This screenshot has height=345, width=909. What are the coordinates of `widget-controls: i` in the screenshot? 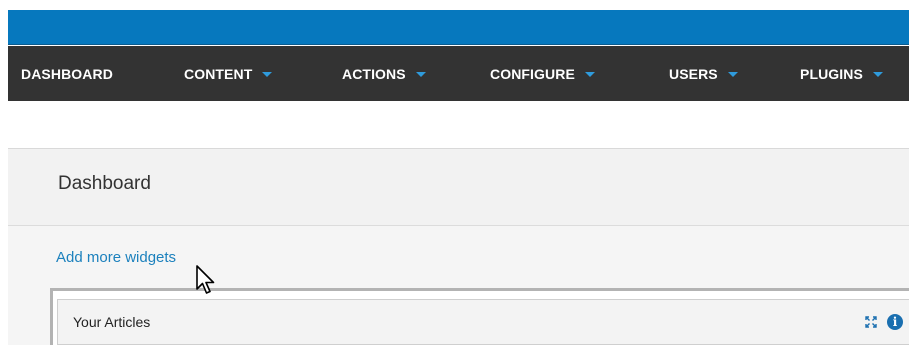 It's located at (884, 322).